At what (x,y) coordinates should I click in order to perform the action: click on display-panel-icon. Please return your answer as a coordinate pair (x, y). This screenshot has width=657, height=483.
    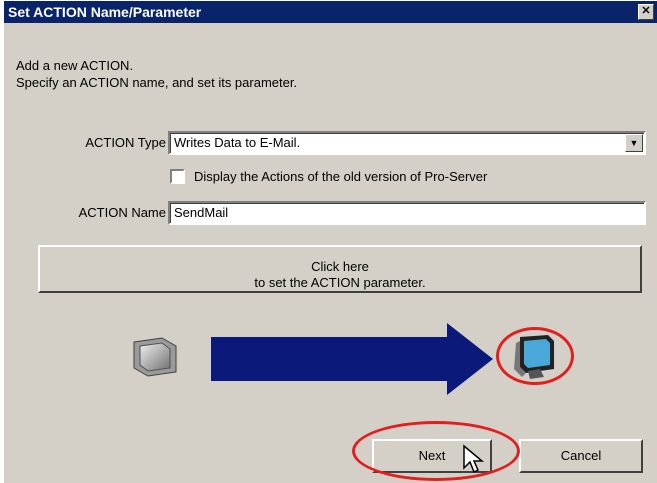
    Looking at the image, I should click on (155, 357).